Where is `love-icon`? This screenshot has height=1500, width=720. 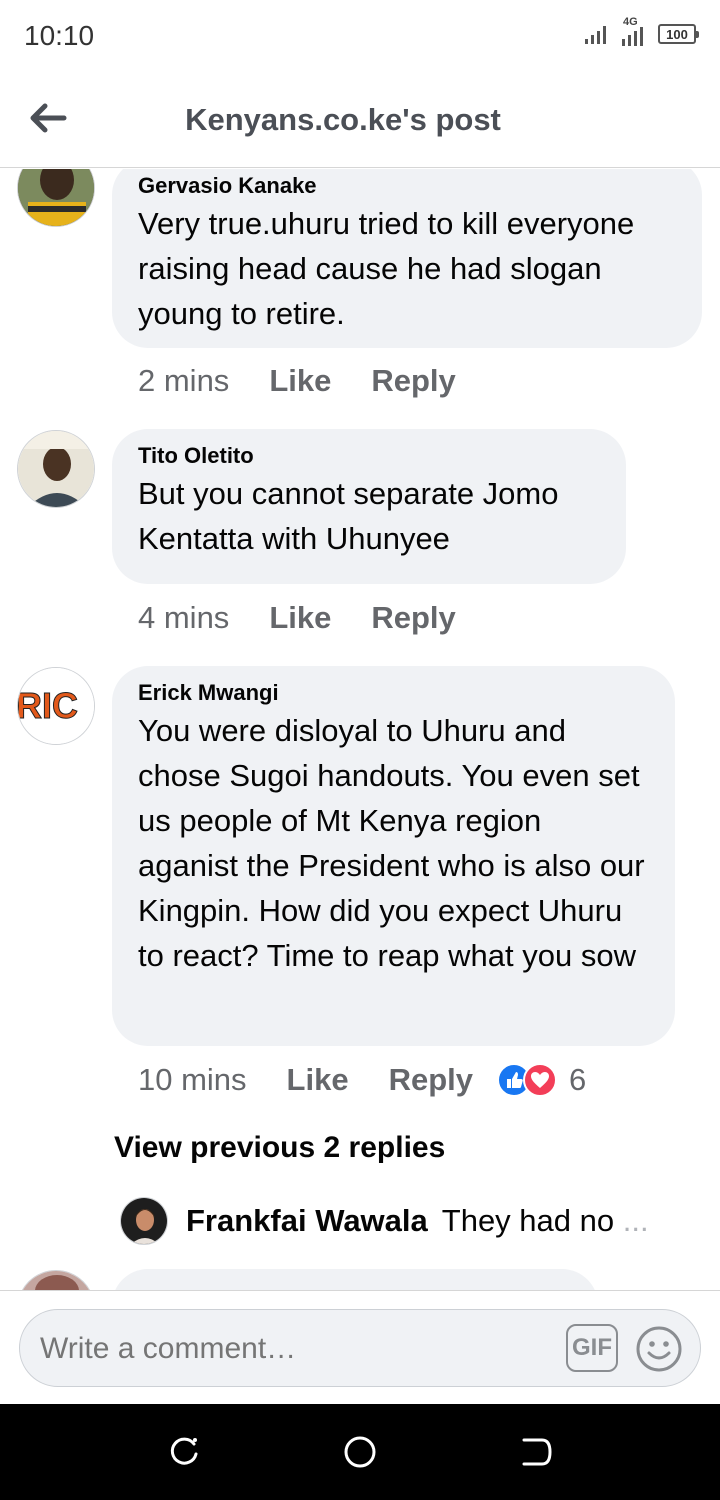 love-icon is located at coordinates (540, 1080).